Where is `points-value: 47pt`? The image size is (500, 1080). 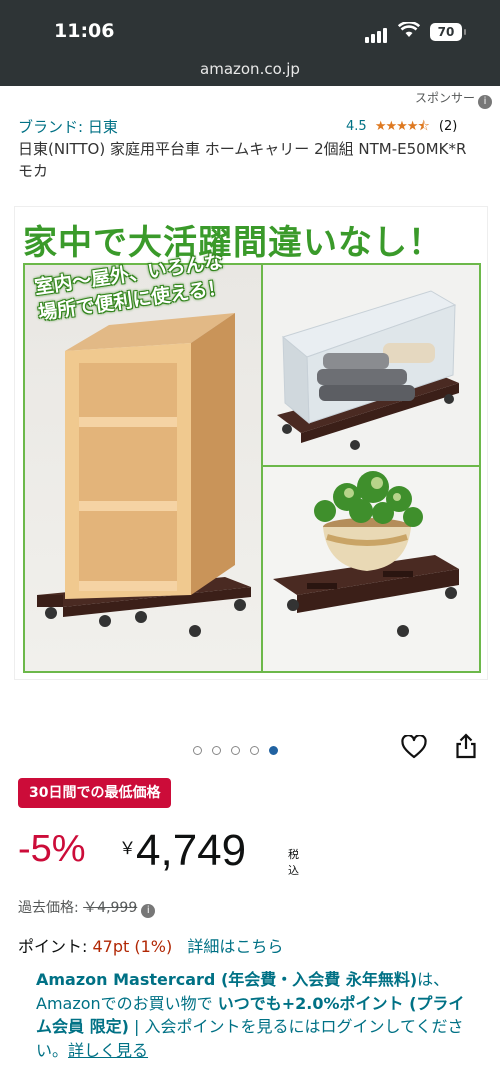
points-value: 47pt is located at coordinates (111, 946).